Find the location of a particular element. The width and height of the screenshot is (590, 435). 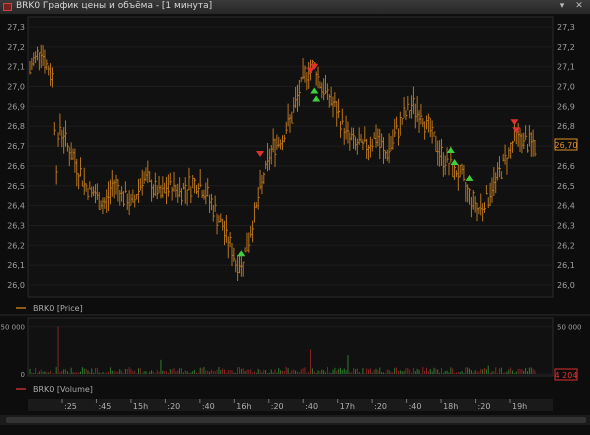

price-tick-label-left: 26,1 is located at coordinates (16, 265).